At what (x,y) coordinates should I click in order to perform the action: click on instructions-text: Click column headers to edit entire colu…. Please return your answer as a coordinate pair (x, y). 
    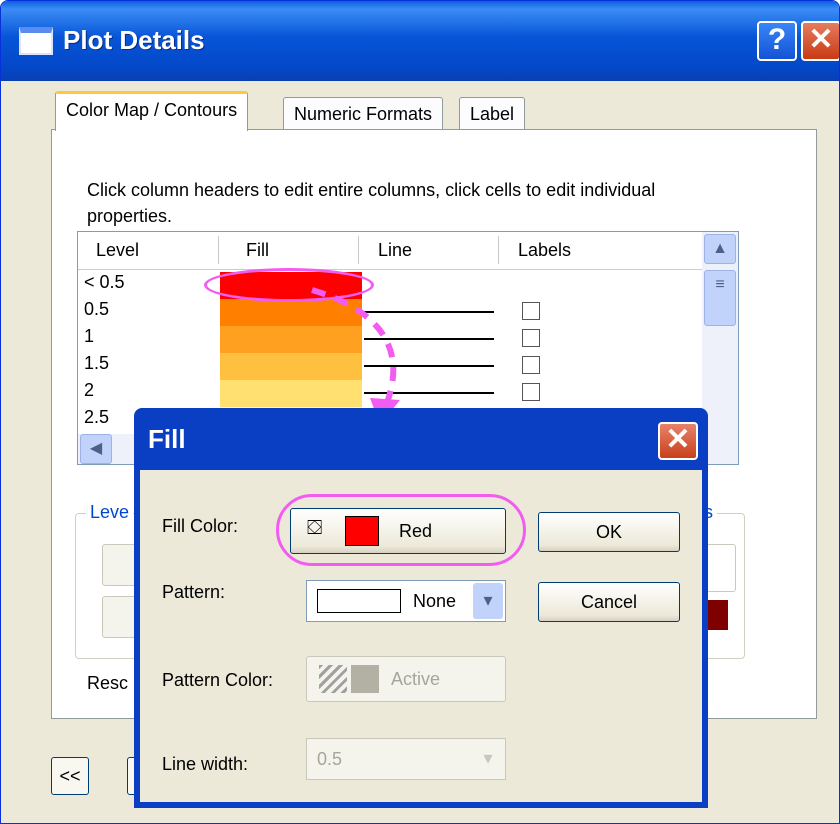
    Looking at the image, I should click on (371, 203).